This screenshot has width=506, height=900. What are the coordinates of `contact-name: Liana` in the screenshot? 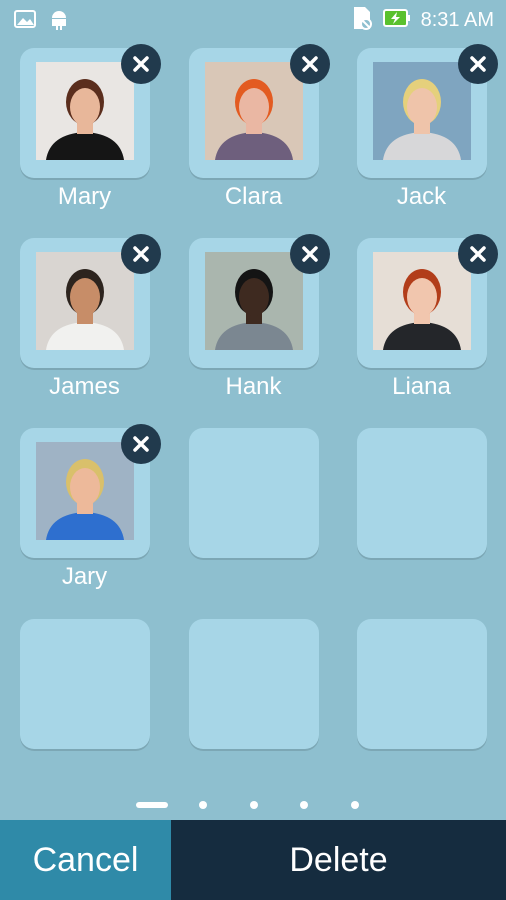 It's located at (421, 386).